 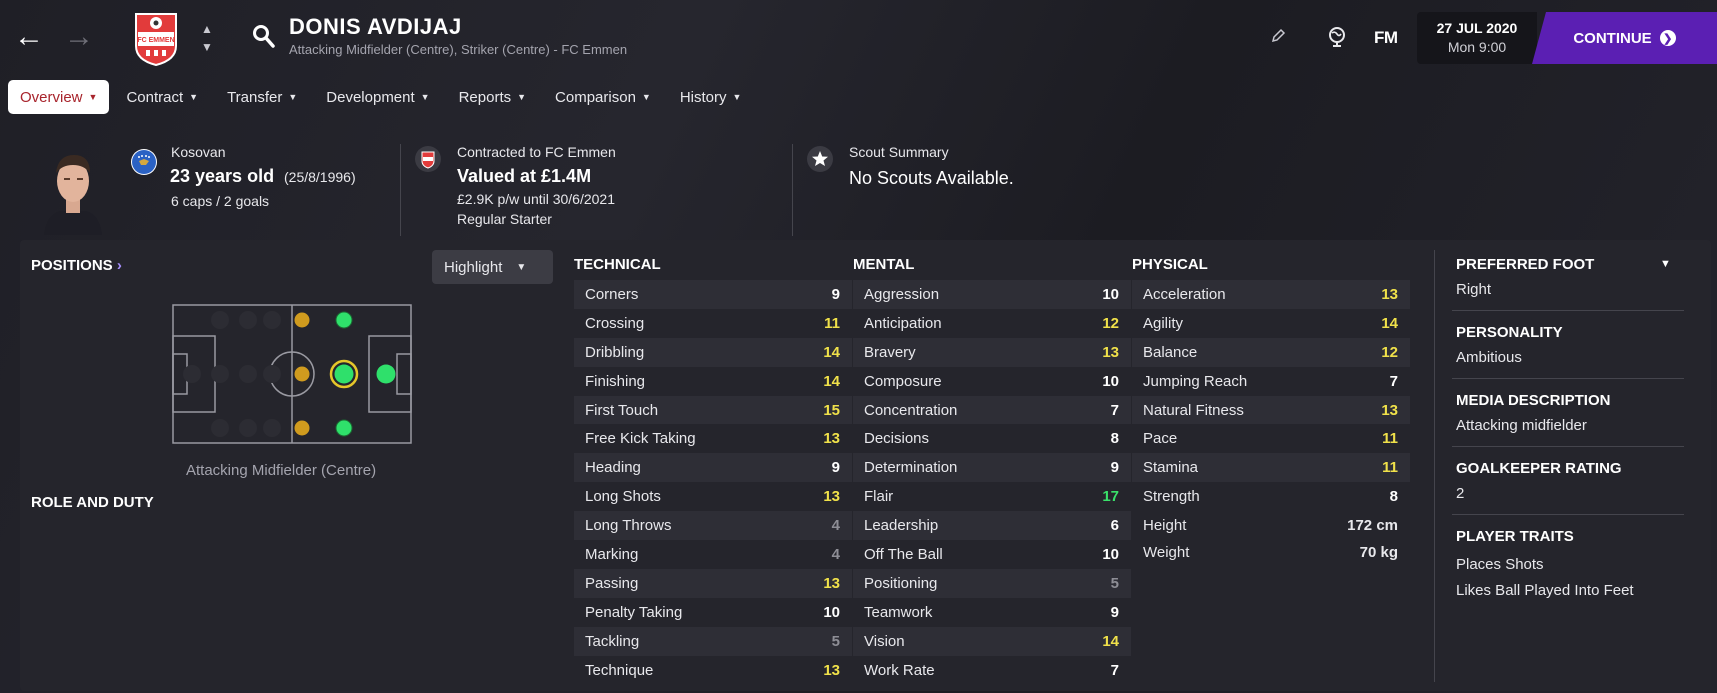 I want to click on attribute-row-free-kick-taking: Free Kick Taking 13, so click(x=713, y=438).